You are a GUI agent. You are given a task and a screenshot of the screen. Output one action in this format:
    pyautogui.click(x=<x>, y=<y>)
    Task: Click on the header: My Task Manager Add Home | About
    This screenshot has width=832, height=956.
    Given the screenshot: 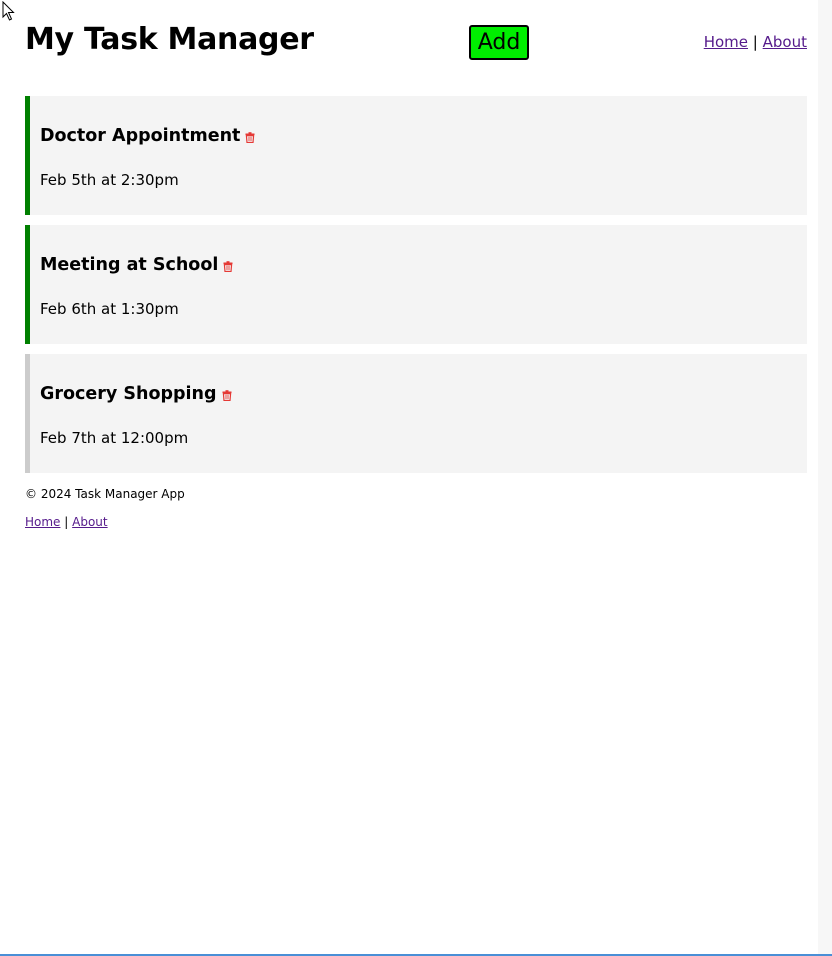 What is the action you would take?
    pyautogui.click(x=416, y=46)
    